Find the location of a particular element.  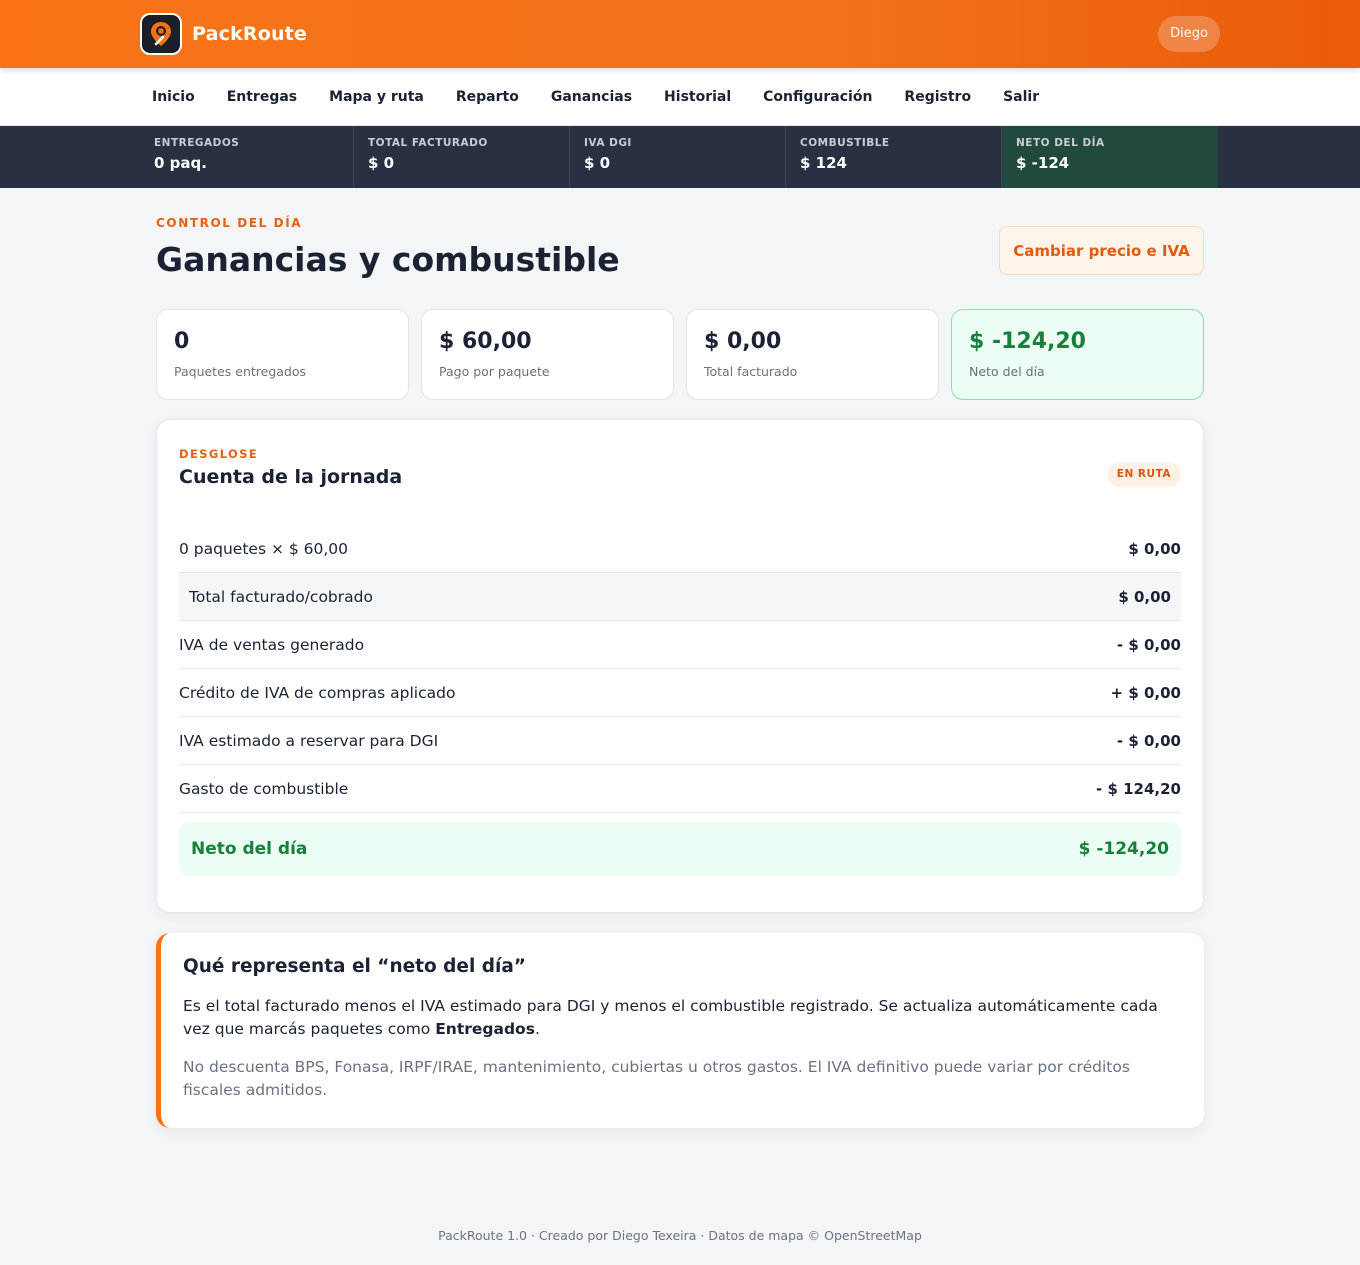

stat-iva-dgi: IVA DGI $ 0 is located at coordinates (678, 157).